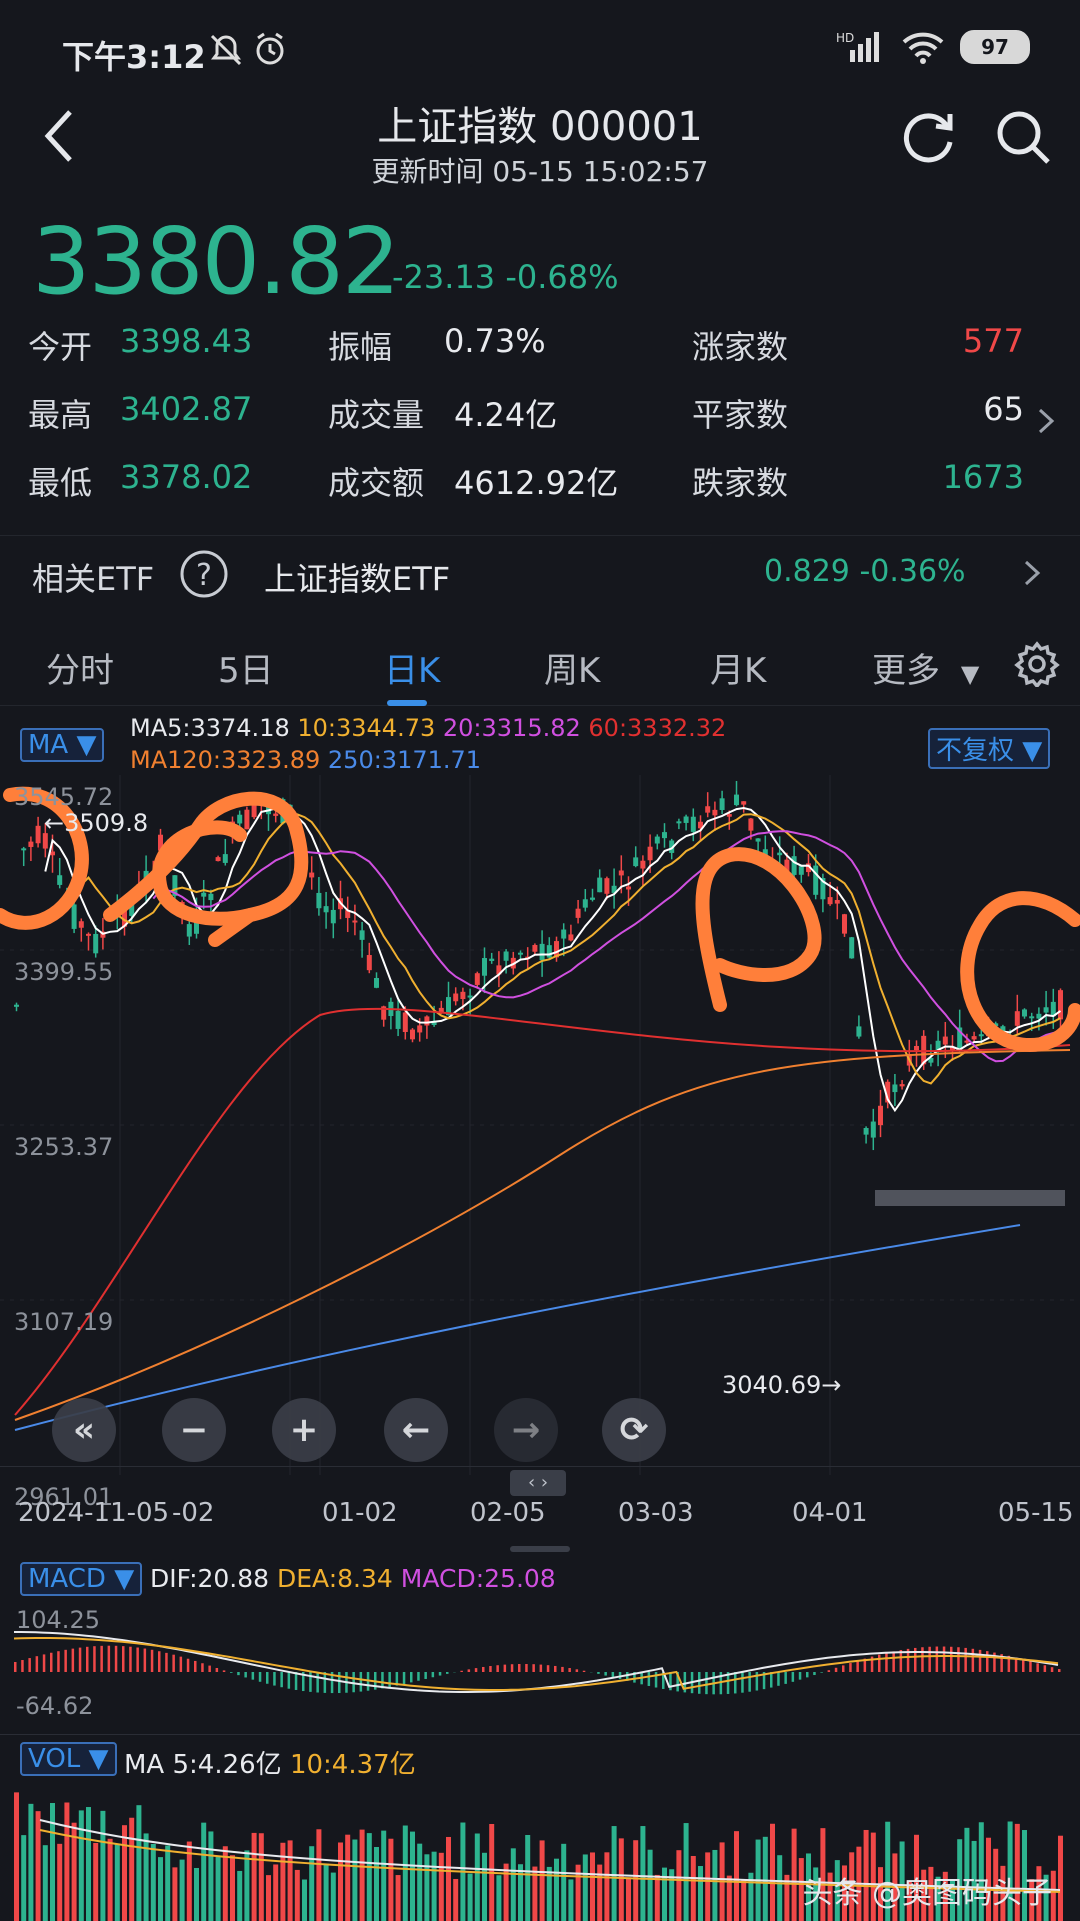  Describe the element at coordinates (540, 1667) in the screenshot. I see `macd-chart: 104.25 -64.62` at that location.